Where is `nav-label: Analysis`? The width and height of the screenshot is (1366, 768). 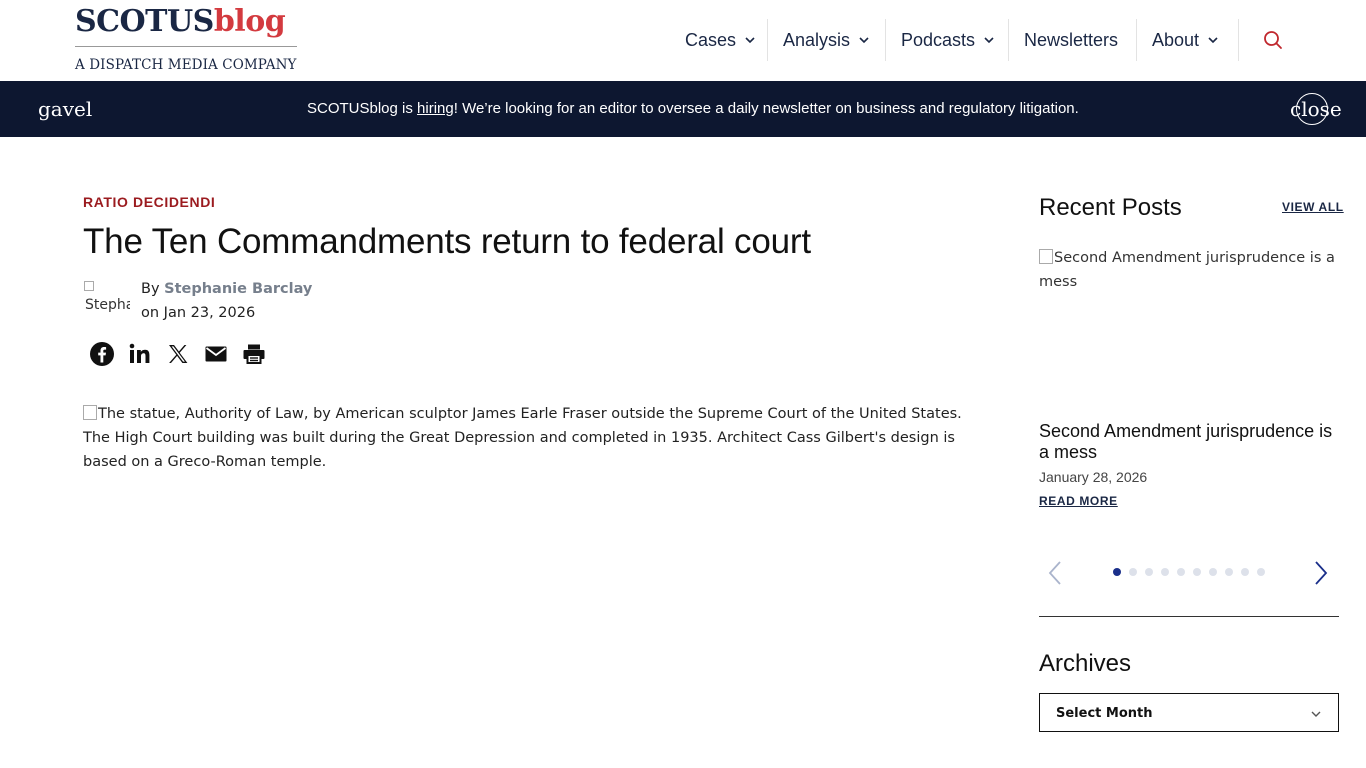
nav-label: Analysis is located at coordinates (817, 39).